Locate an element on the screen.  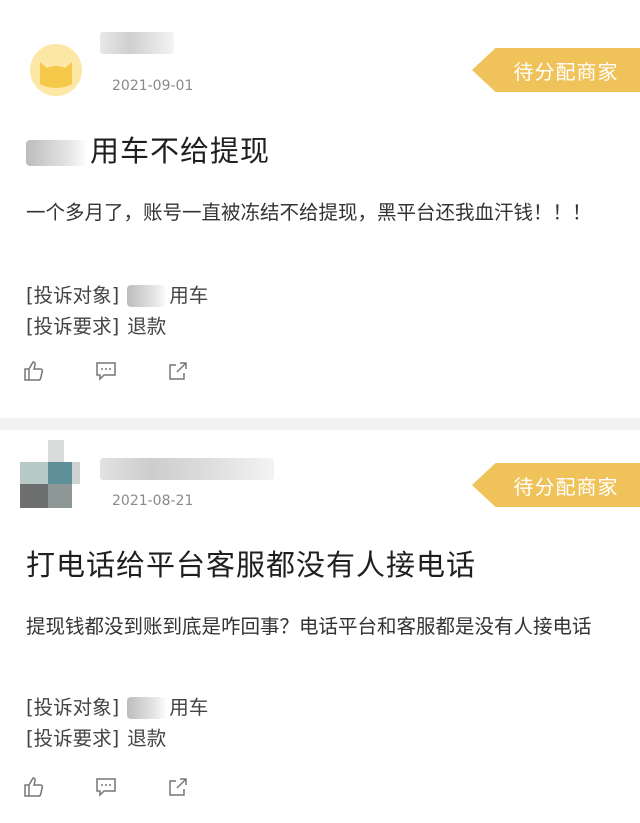
cat-avatar-icon is located at coordinates (56, 70).